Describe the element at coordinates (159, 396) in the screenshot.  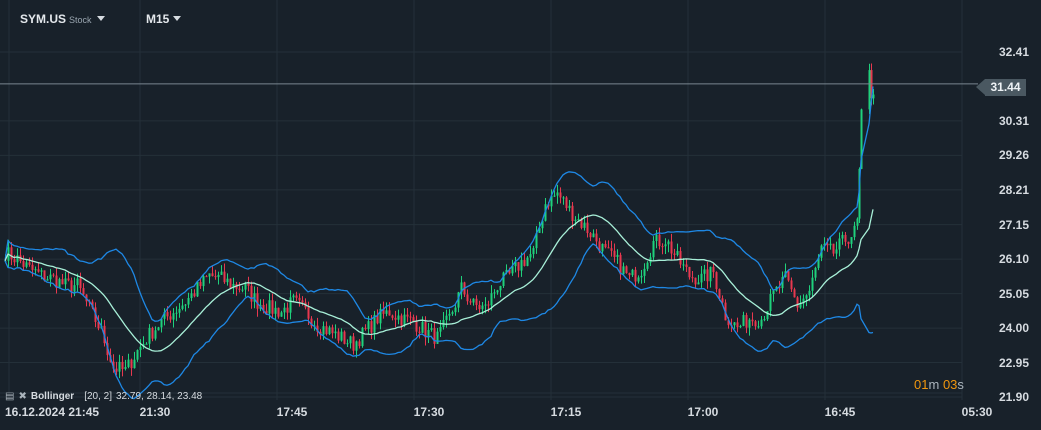
I see `indicator-values: 32.79, 28.14, 23.48` at that location.